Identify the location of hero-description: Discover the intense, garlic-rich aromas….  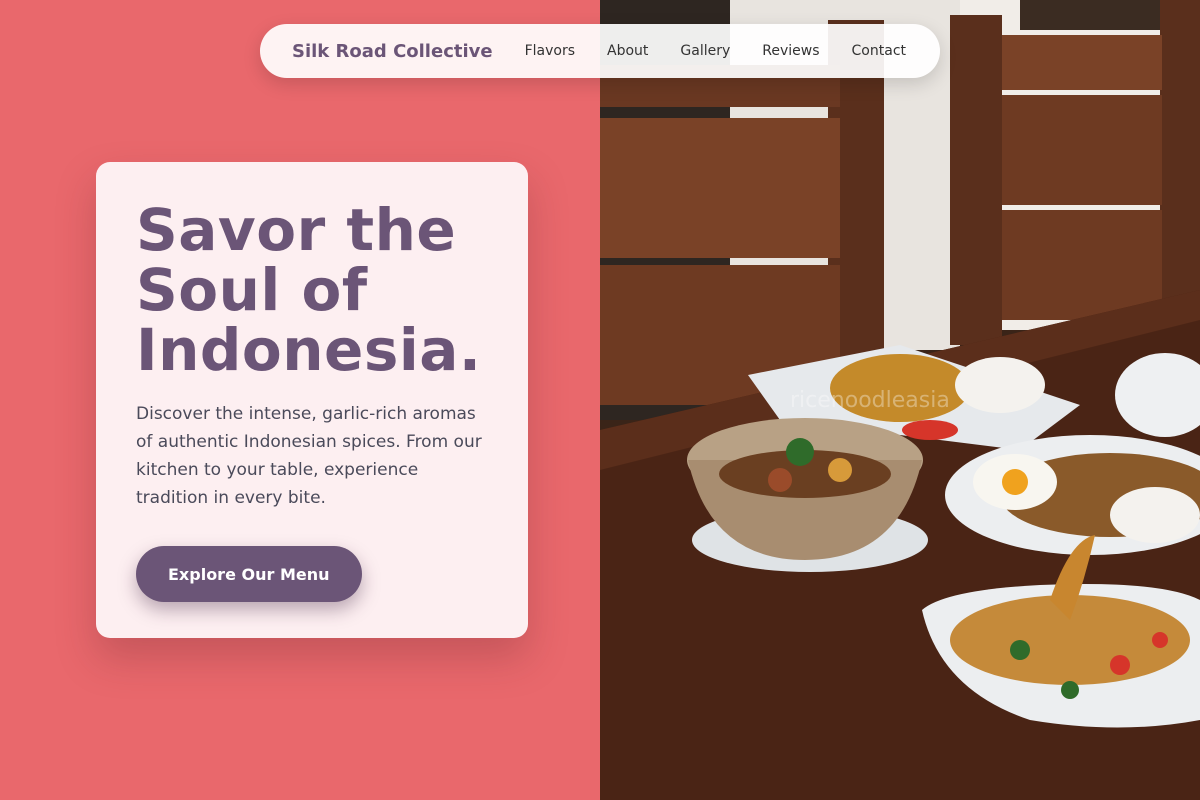
(309, 456).